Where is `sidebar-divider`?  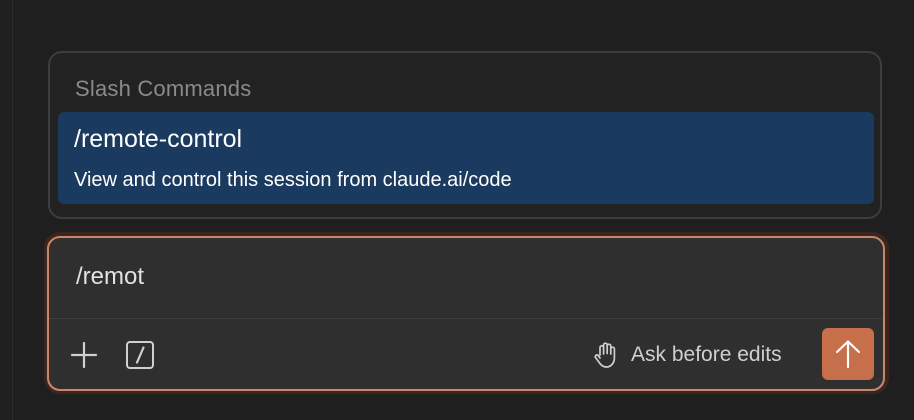
sidebar-divider is located at coordinates (12, 210).